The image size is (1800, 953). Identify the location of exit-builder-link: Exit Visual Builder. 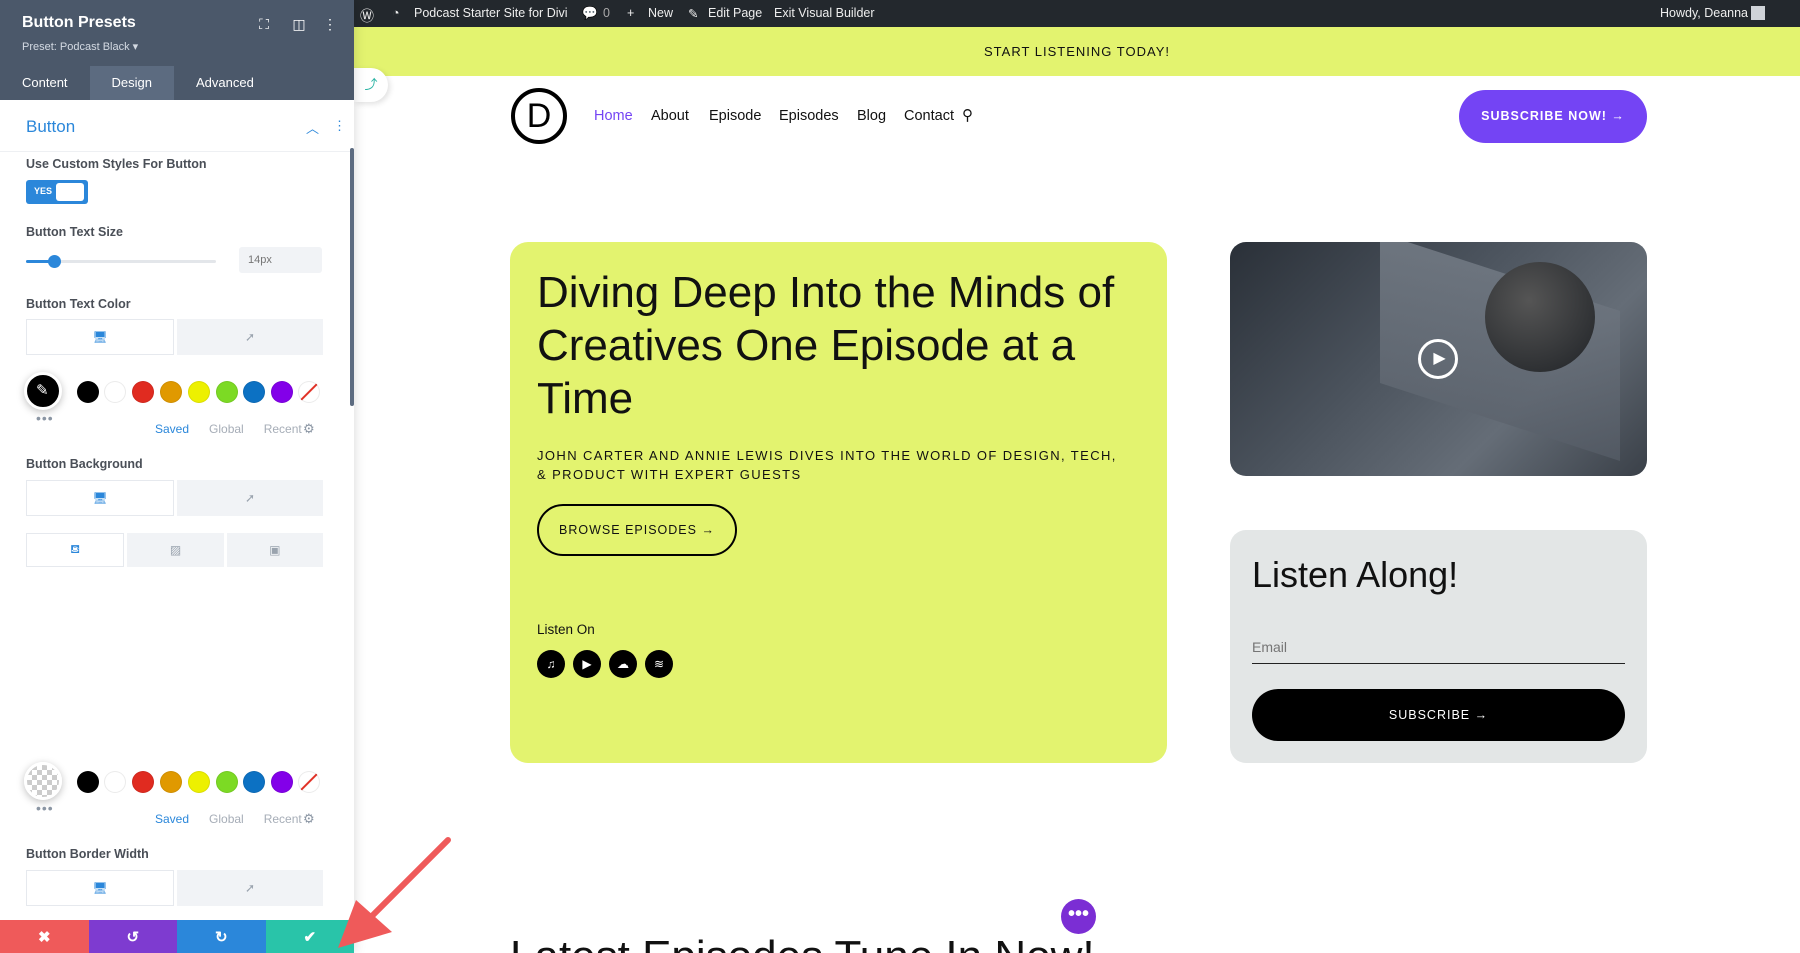
(824, 13).